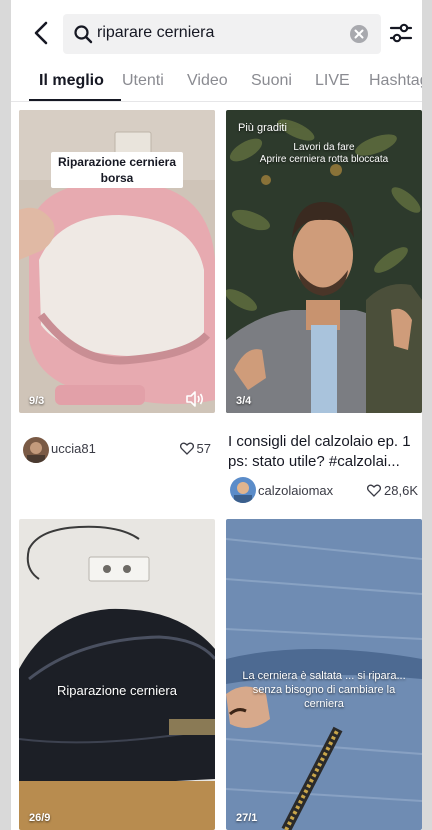 The width and height of the screenshot is (432, 830). I want to click on chevron-left-icon, so click(42, 33).